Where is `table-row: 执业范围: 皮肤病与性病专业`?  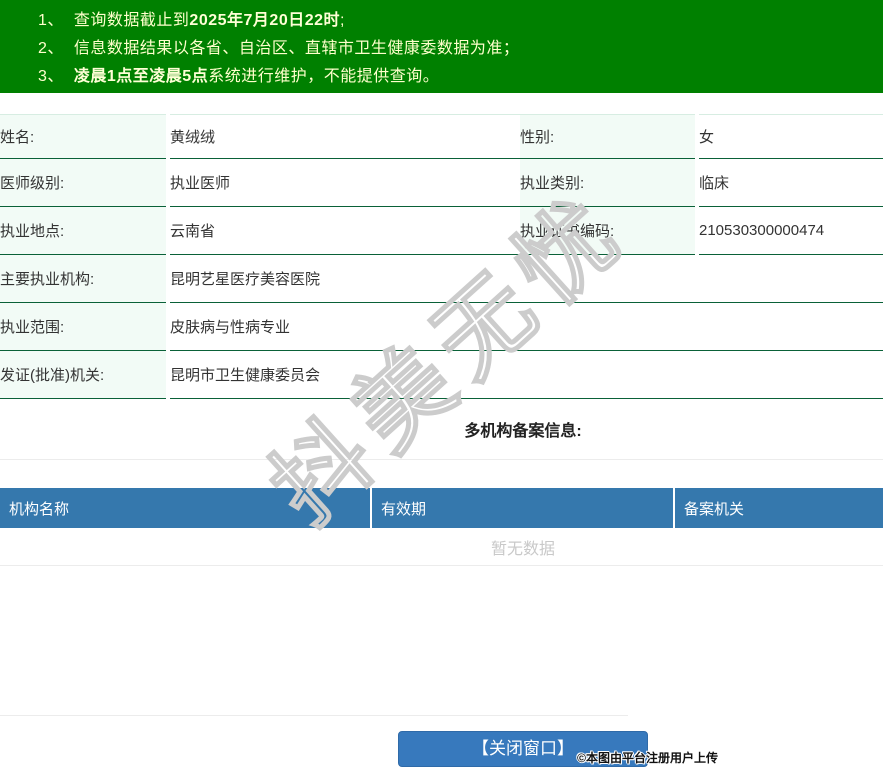 table-row: 执业范围: 皮肤病与性病专业 is located at coordinates (441, 326).